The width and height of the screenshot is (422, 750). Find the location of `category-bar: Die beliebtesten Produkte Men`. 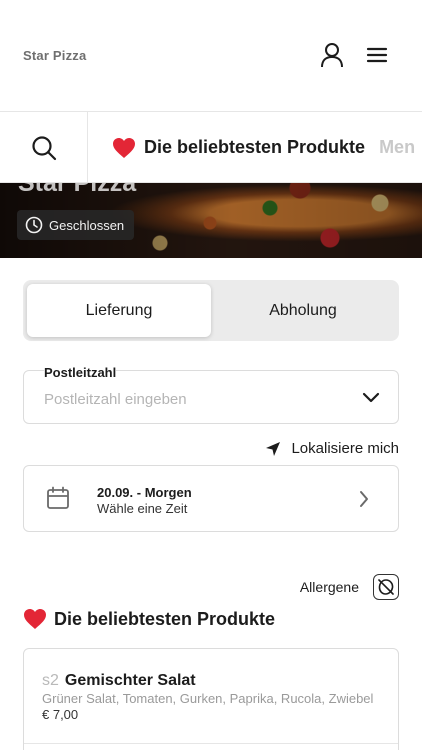

category-bar: Die beliebtesten Produkte Men is located at coordinates (211, 147).